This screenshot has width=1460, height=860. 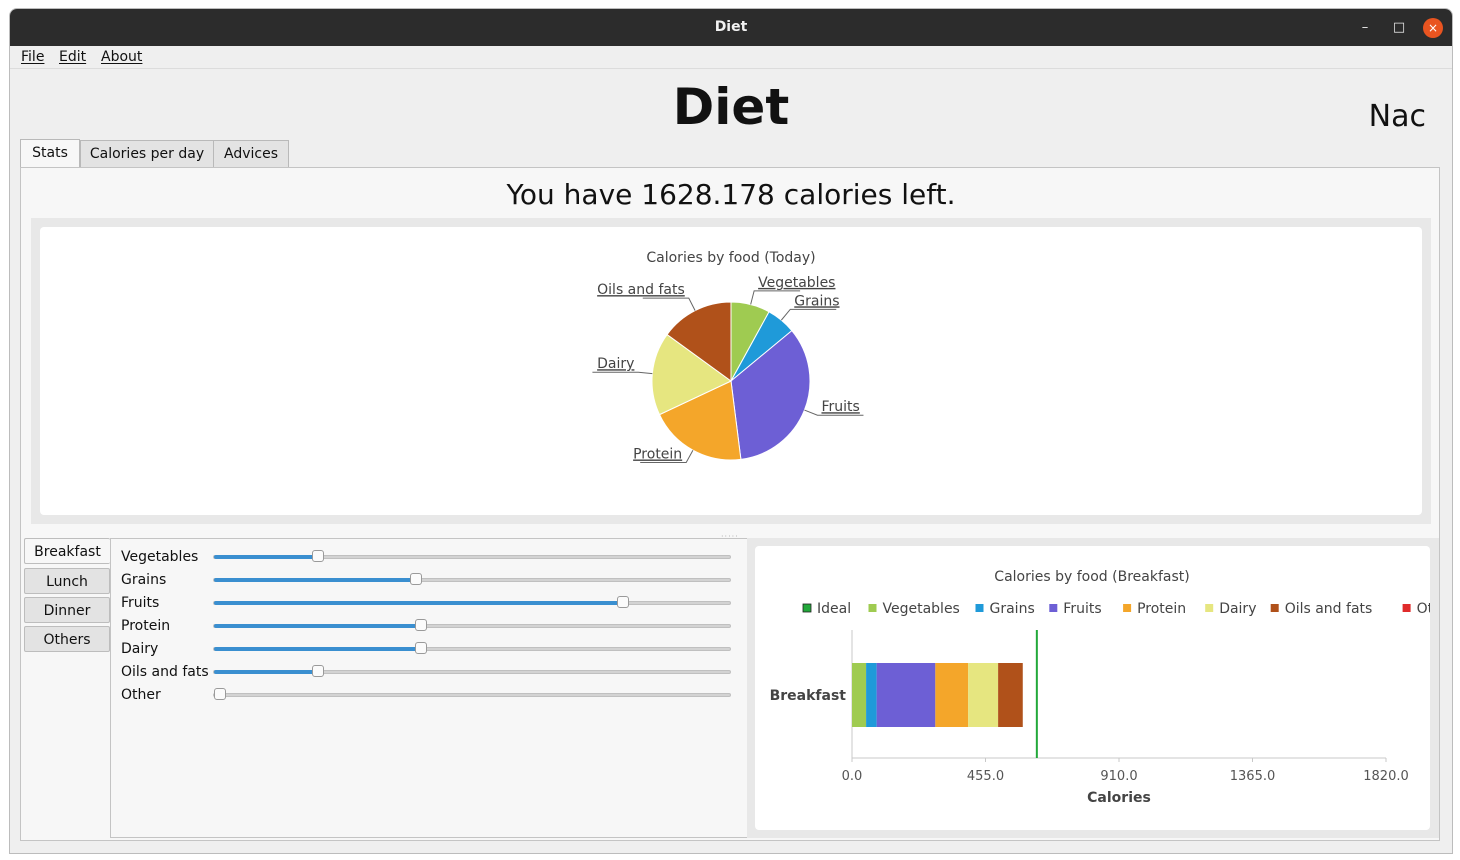 What do you see at coordinates (1082, 609) in the screenshot?
I see `legend-label-fruits: Fruits` at bounding box center [1082, 609].